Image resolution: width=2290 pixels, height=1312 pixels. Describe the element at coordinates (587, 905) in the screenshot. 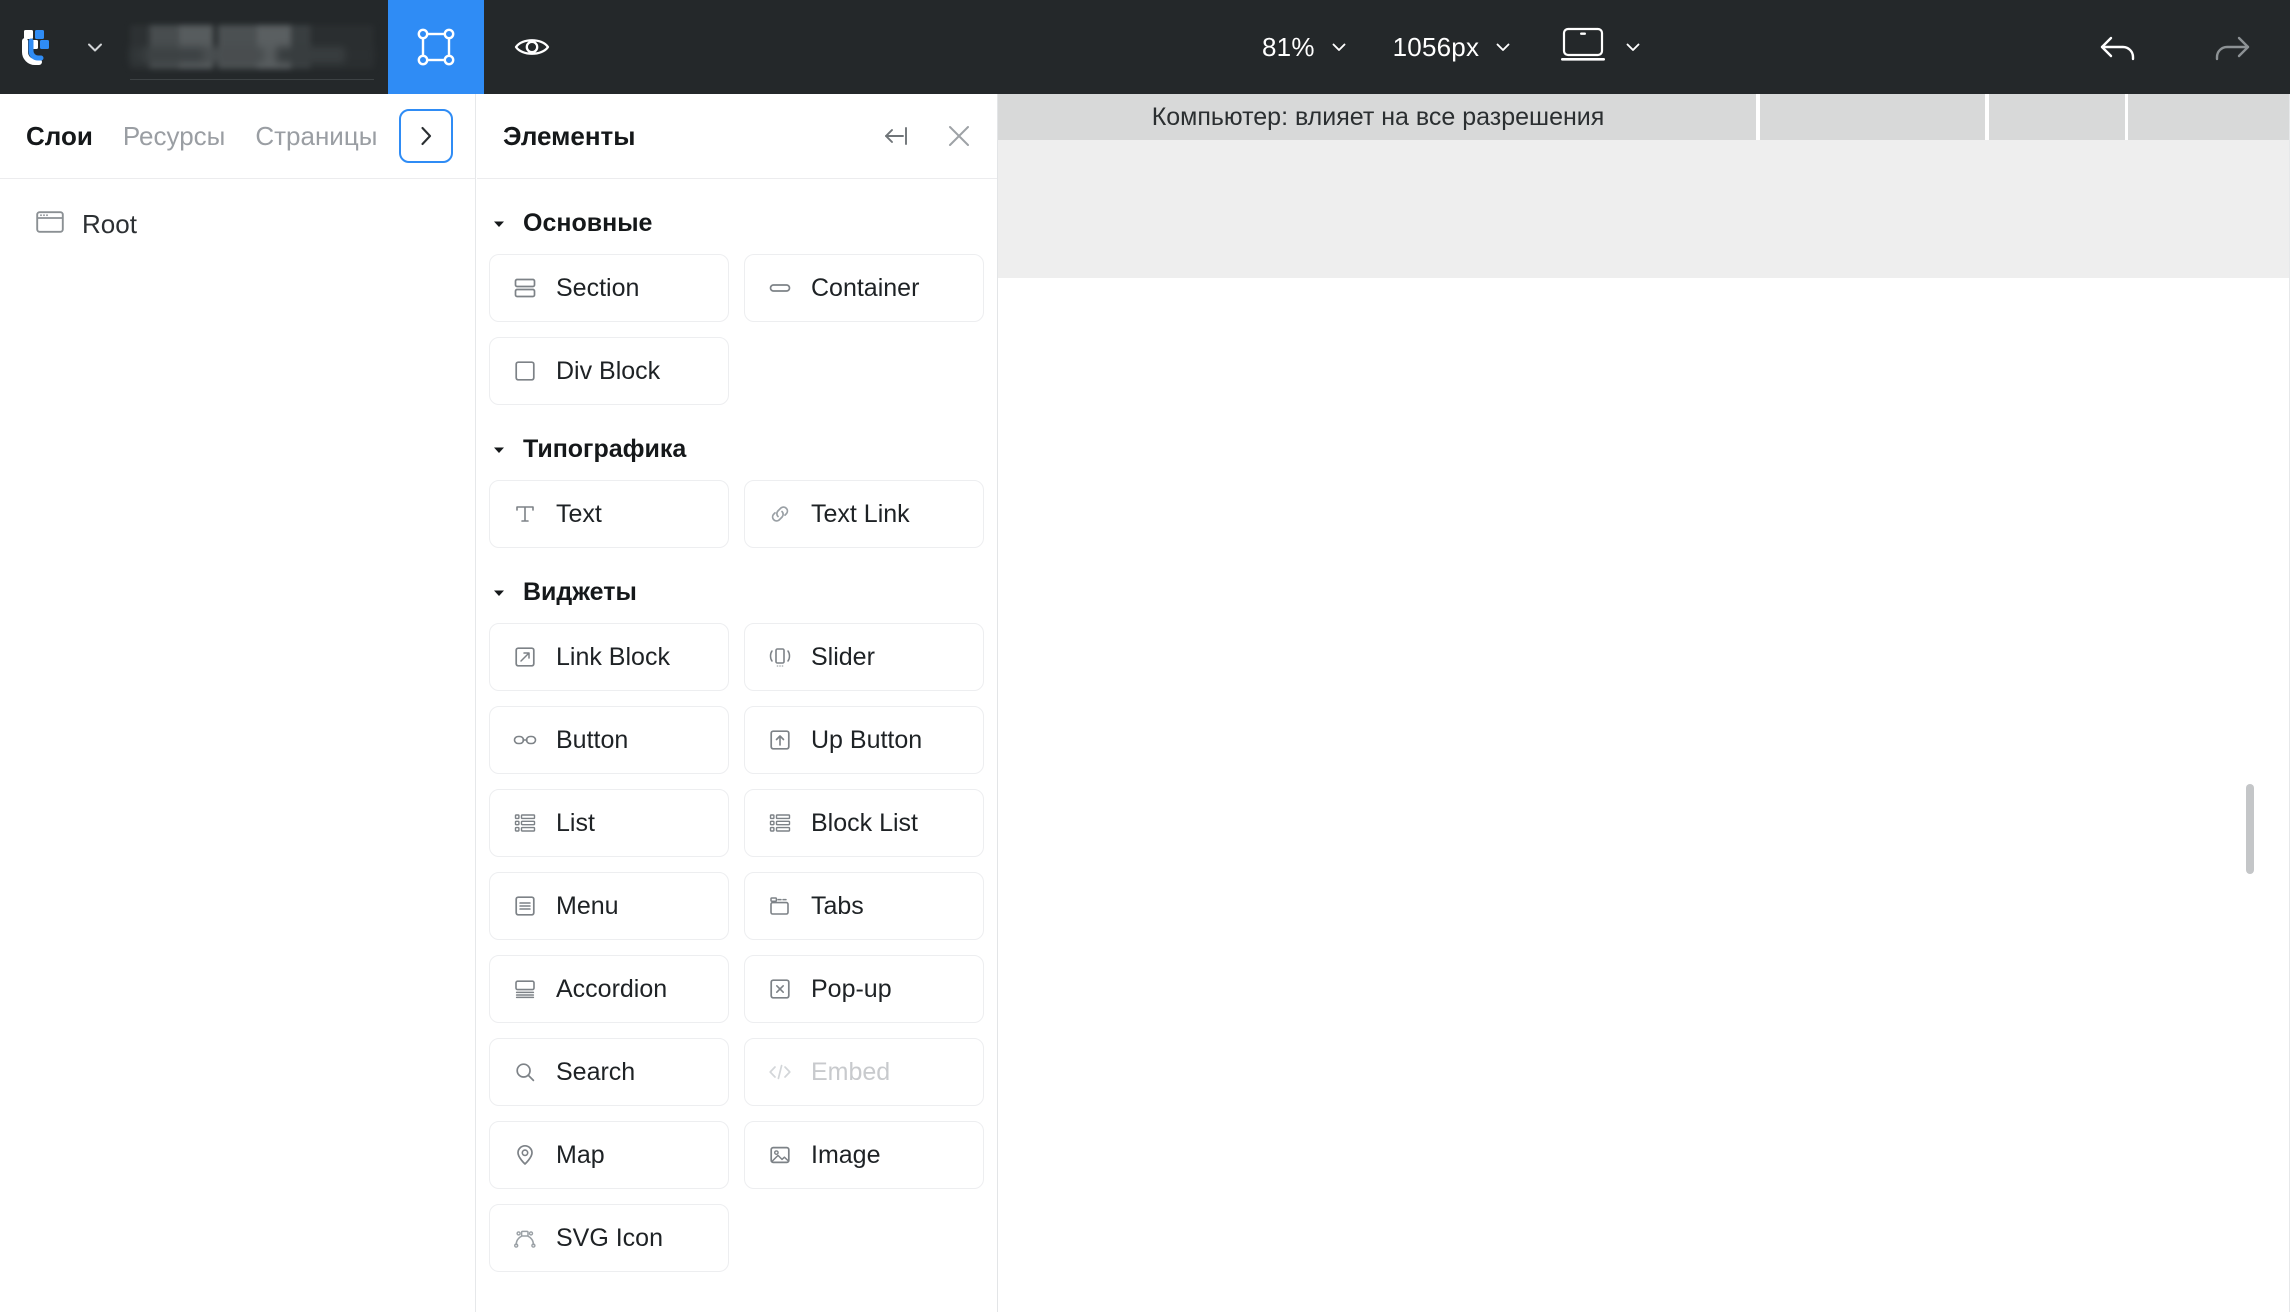

I see `element-card-label: Menu` at that location.